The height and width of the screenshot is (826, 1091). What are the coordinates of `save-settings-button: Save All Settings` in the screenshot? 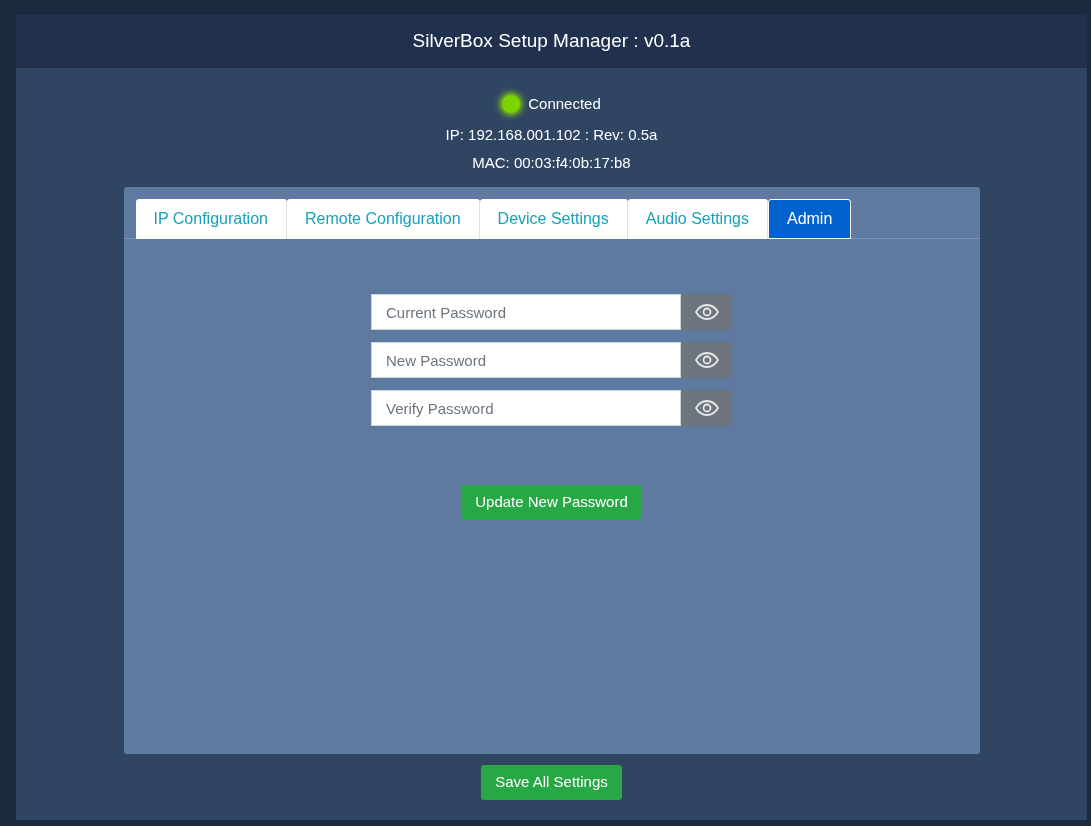 It's located at (551, 782).